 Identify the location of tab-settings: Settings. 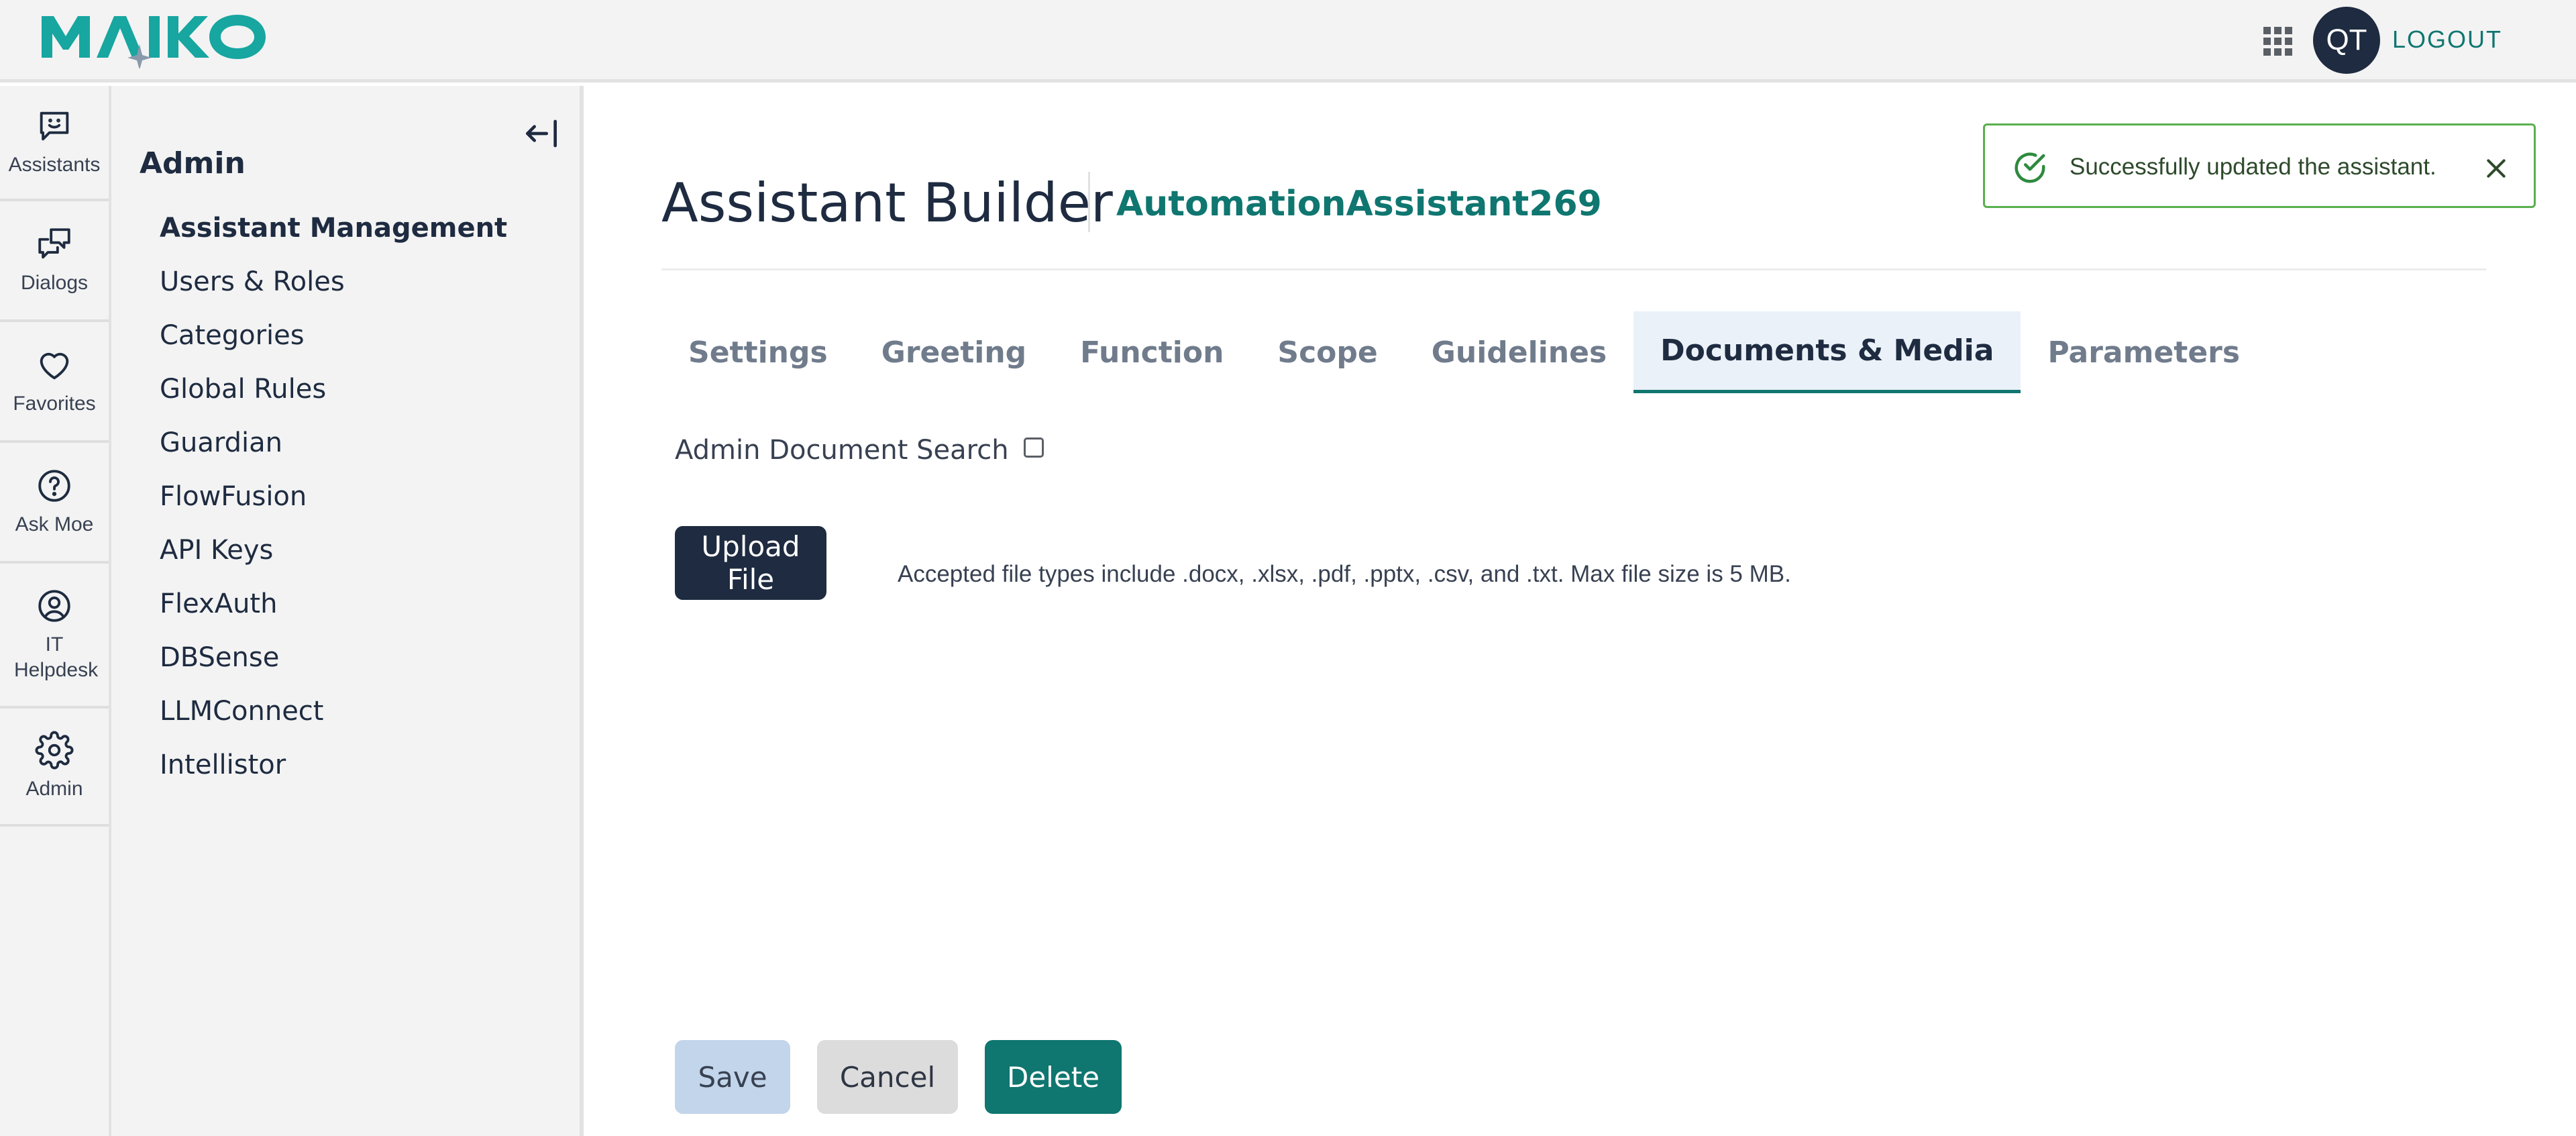
(758, 352).